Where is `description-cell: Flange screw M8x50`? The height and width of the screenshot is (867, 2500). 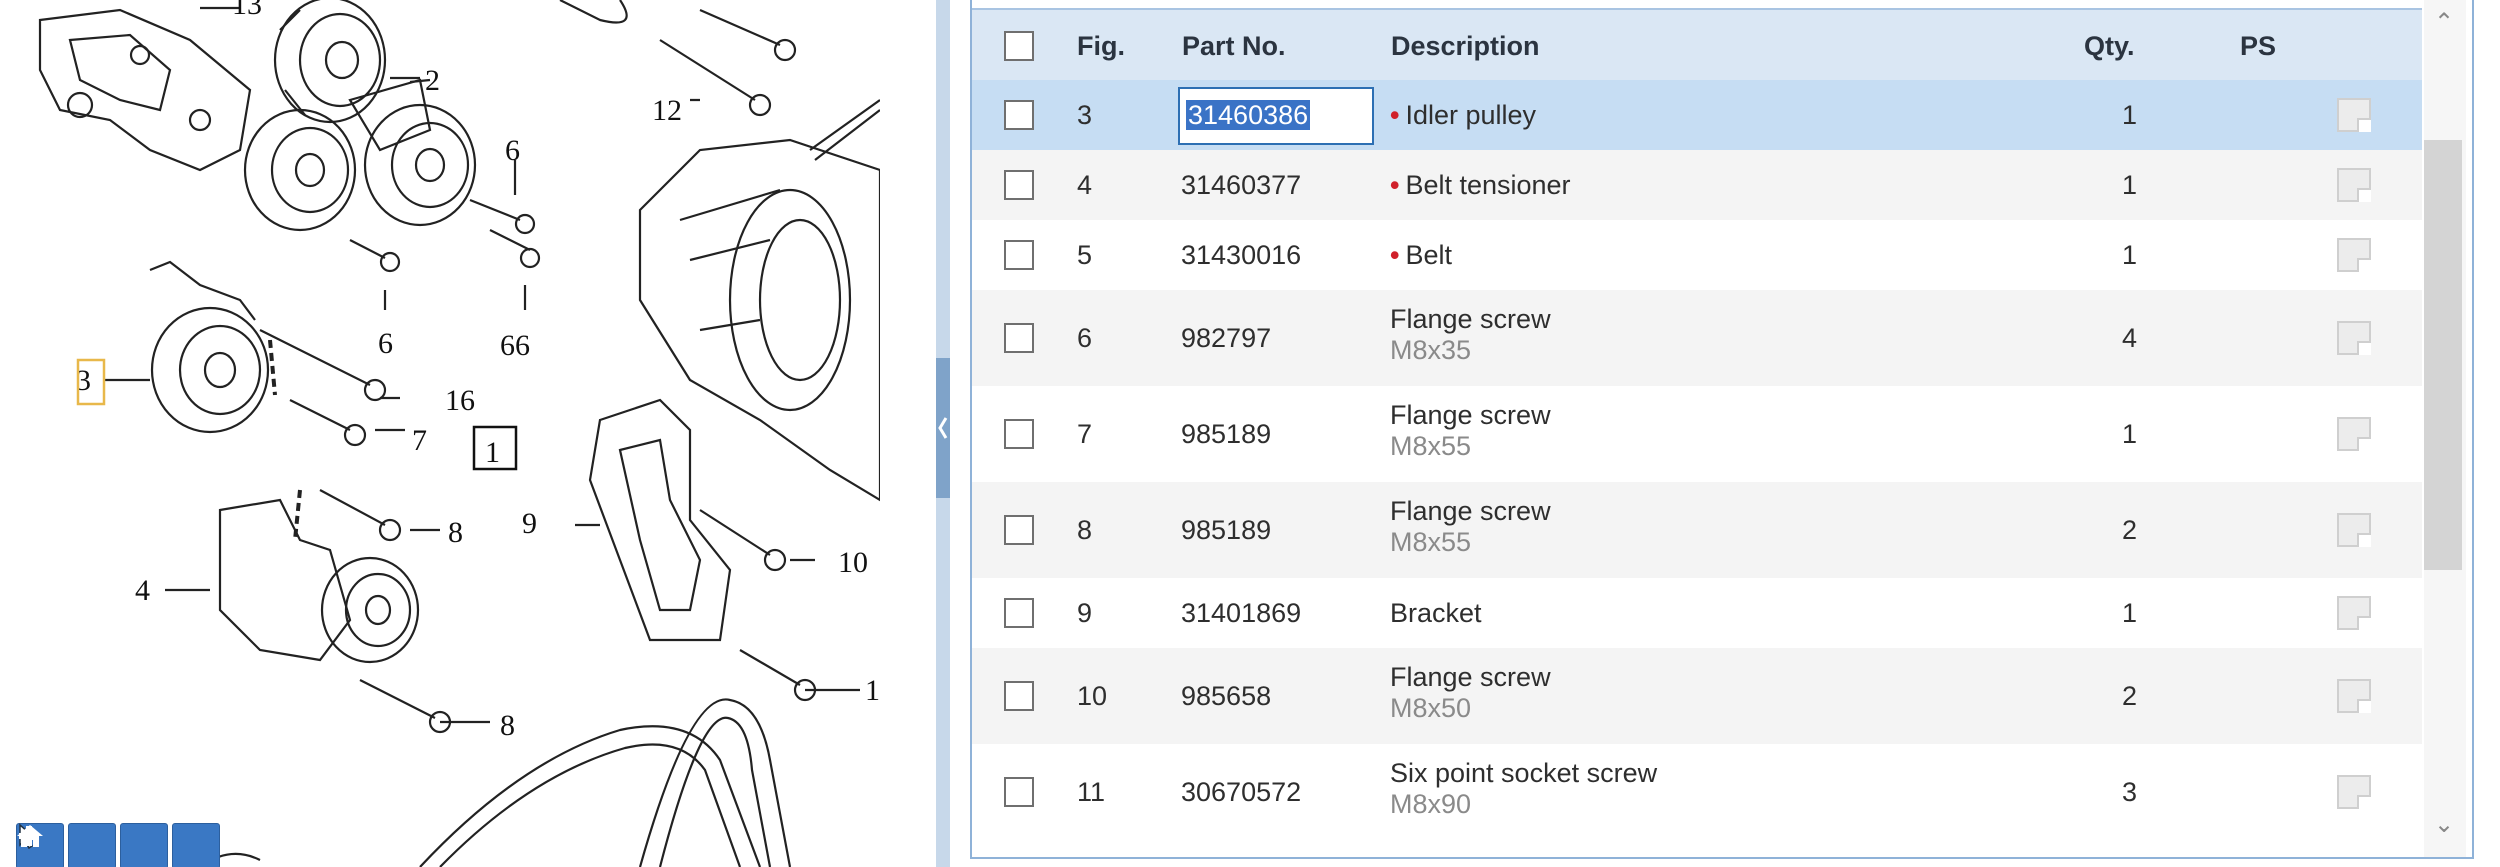
description-cell: Flange screw M8x50 is located at coordinates (1470, 693).